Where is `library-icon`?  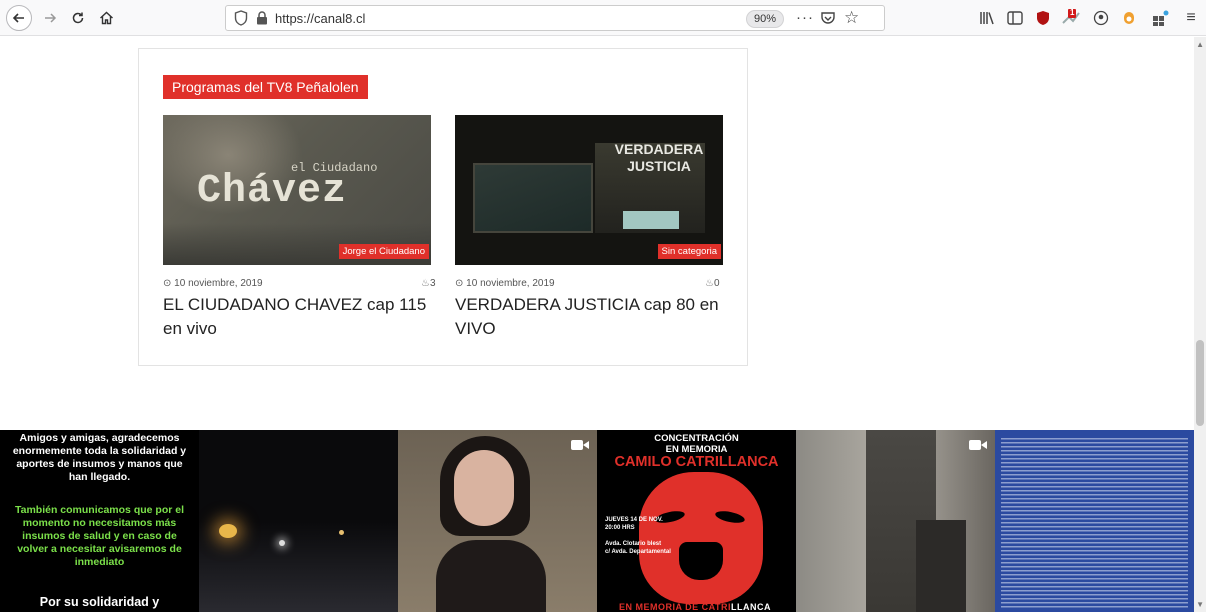 library-icon is located at coordinates (987, 18).